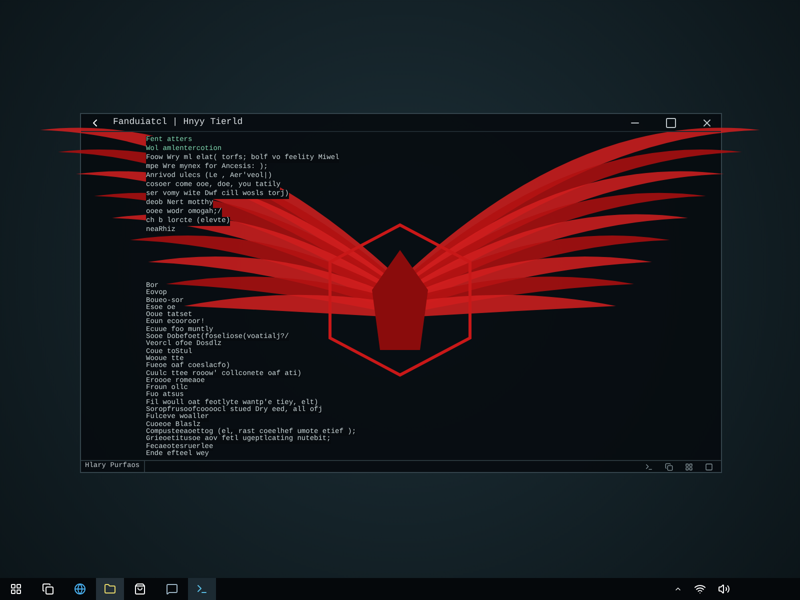  What do you see at coordinates (16, 589) in the screenshot?
I see `start-icon` at bounding box center [16, 589].